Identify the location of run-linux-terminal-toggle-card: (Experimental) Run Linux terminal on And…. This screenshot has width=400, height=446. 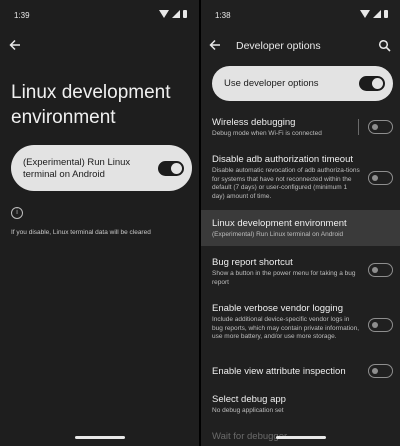
(101, 168).